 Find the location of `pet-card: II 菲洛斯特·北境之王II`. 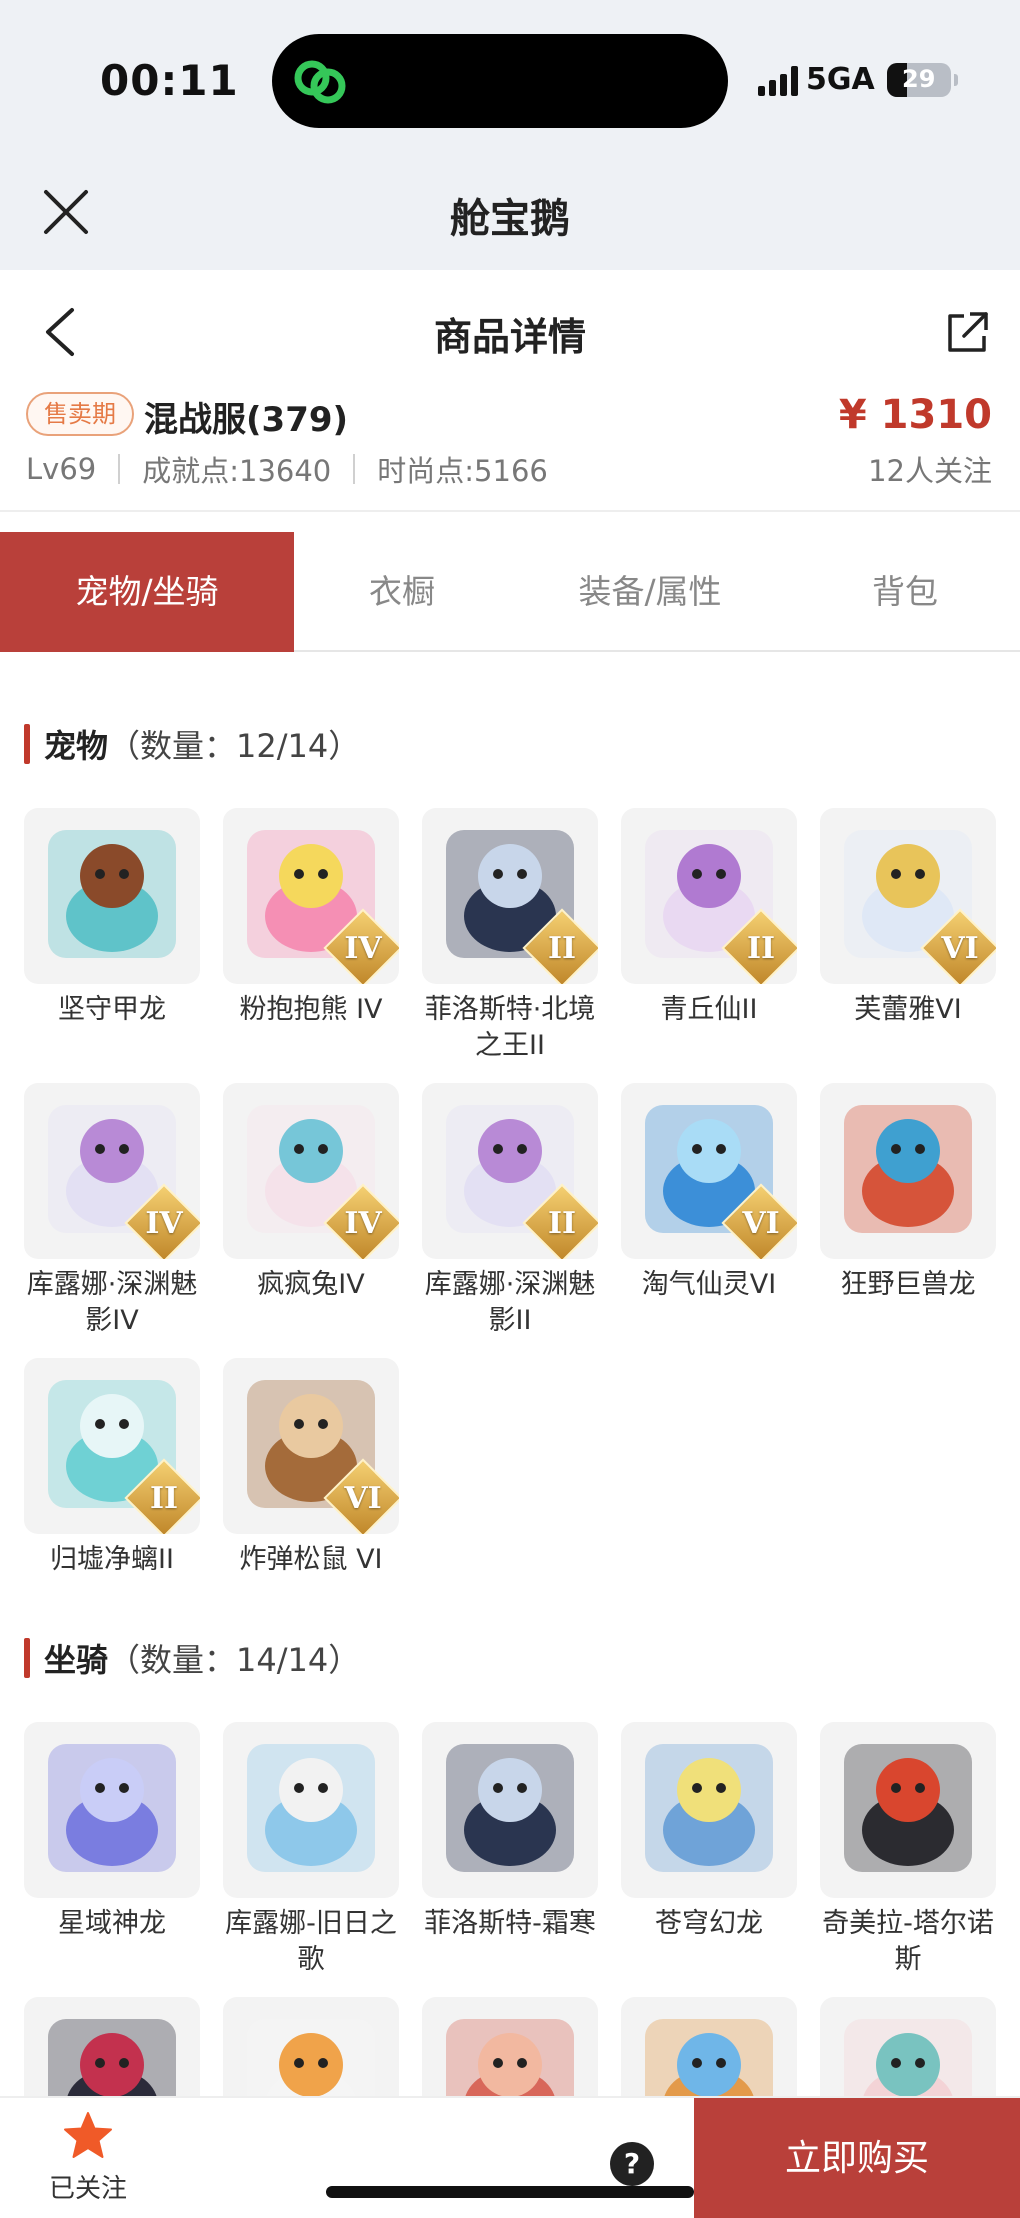

pet-card: II 菲洛斯特·北境之王II is located at coordinates (510, 945).